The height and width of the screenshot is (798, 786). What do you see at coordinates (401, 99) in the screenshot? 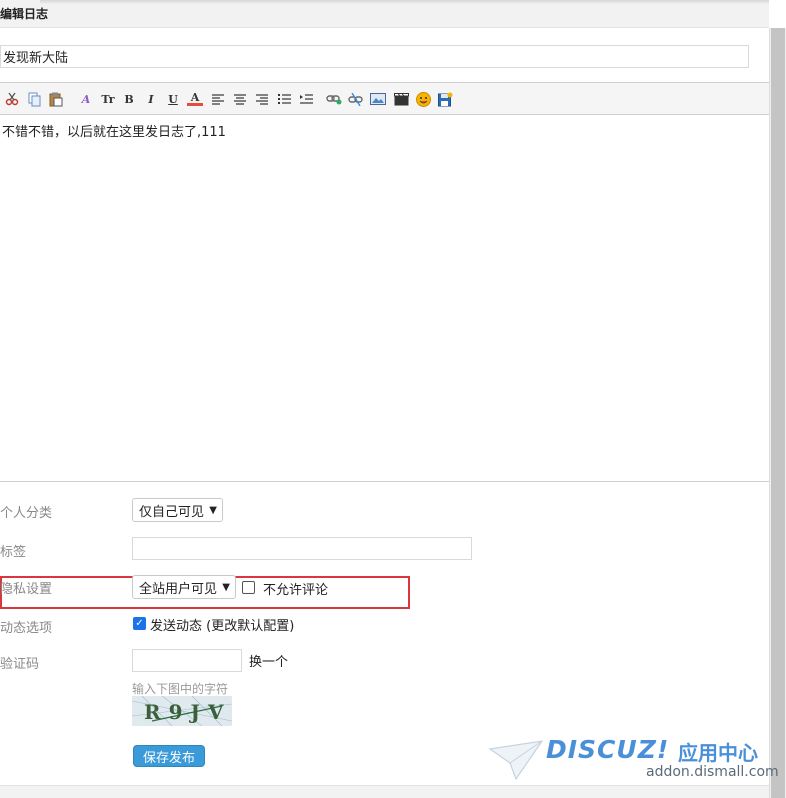
I see `video-icon` at bounding box center [401, 99].